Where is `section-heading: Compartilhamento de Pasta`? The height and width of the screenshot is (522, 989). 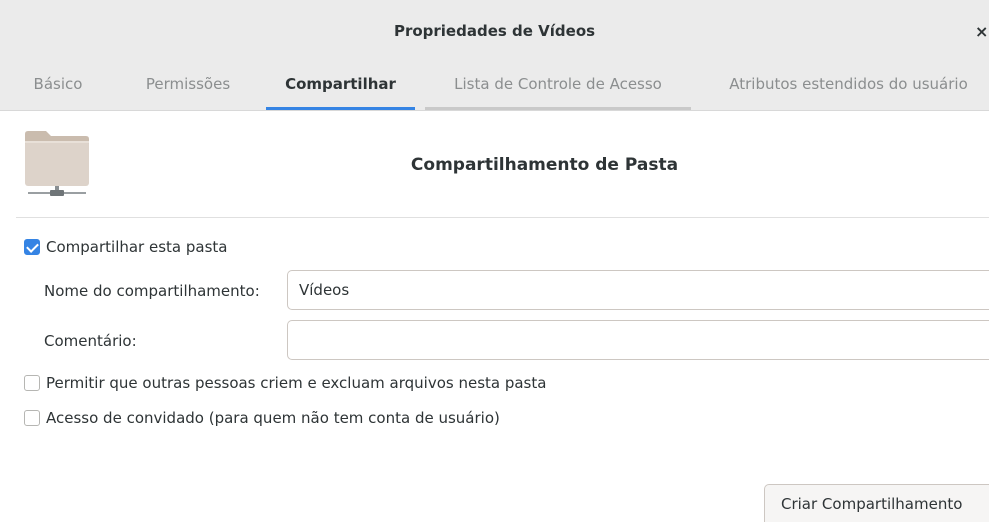
section-heading: Compartilhamento de Pasta is located at coordinates (544, 165).